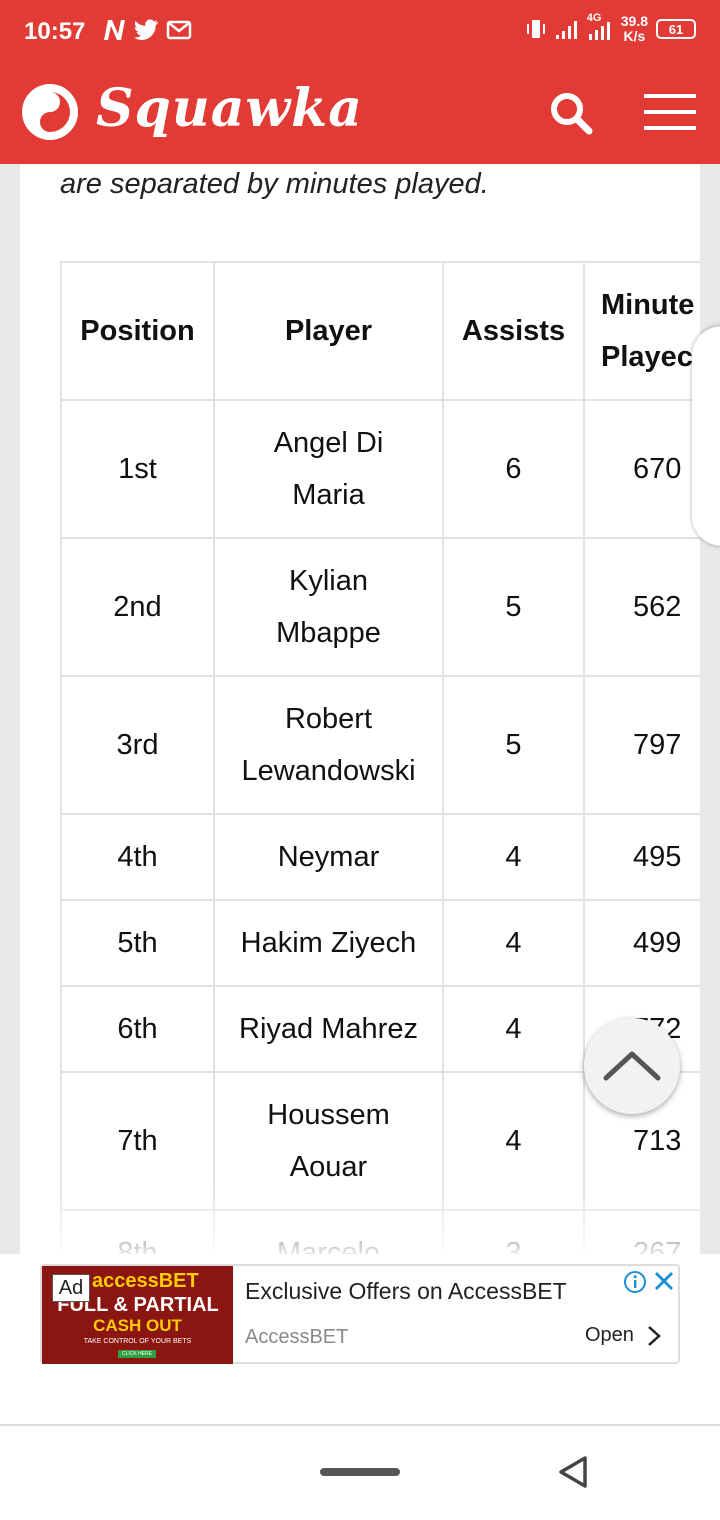 The width and height of the screenshot is (720, 1520). Describe the element at coordinates (328, 1231) in the screenshot. I see `cell-player: Marcelo` at that location.